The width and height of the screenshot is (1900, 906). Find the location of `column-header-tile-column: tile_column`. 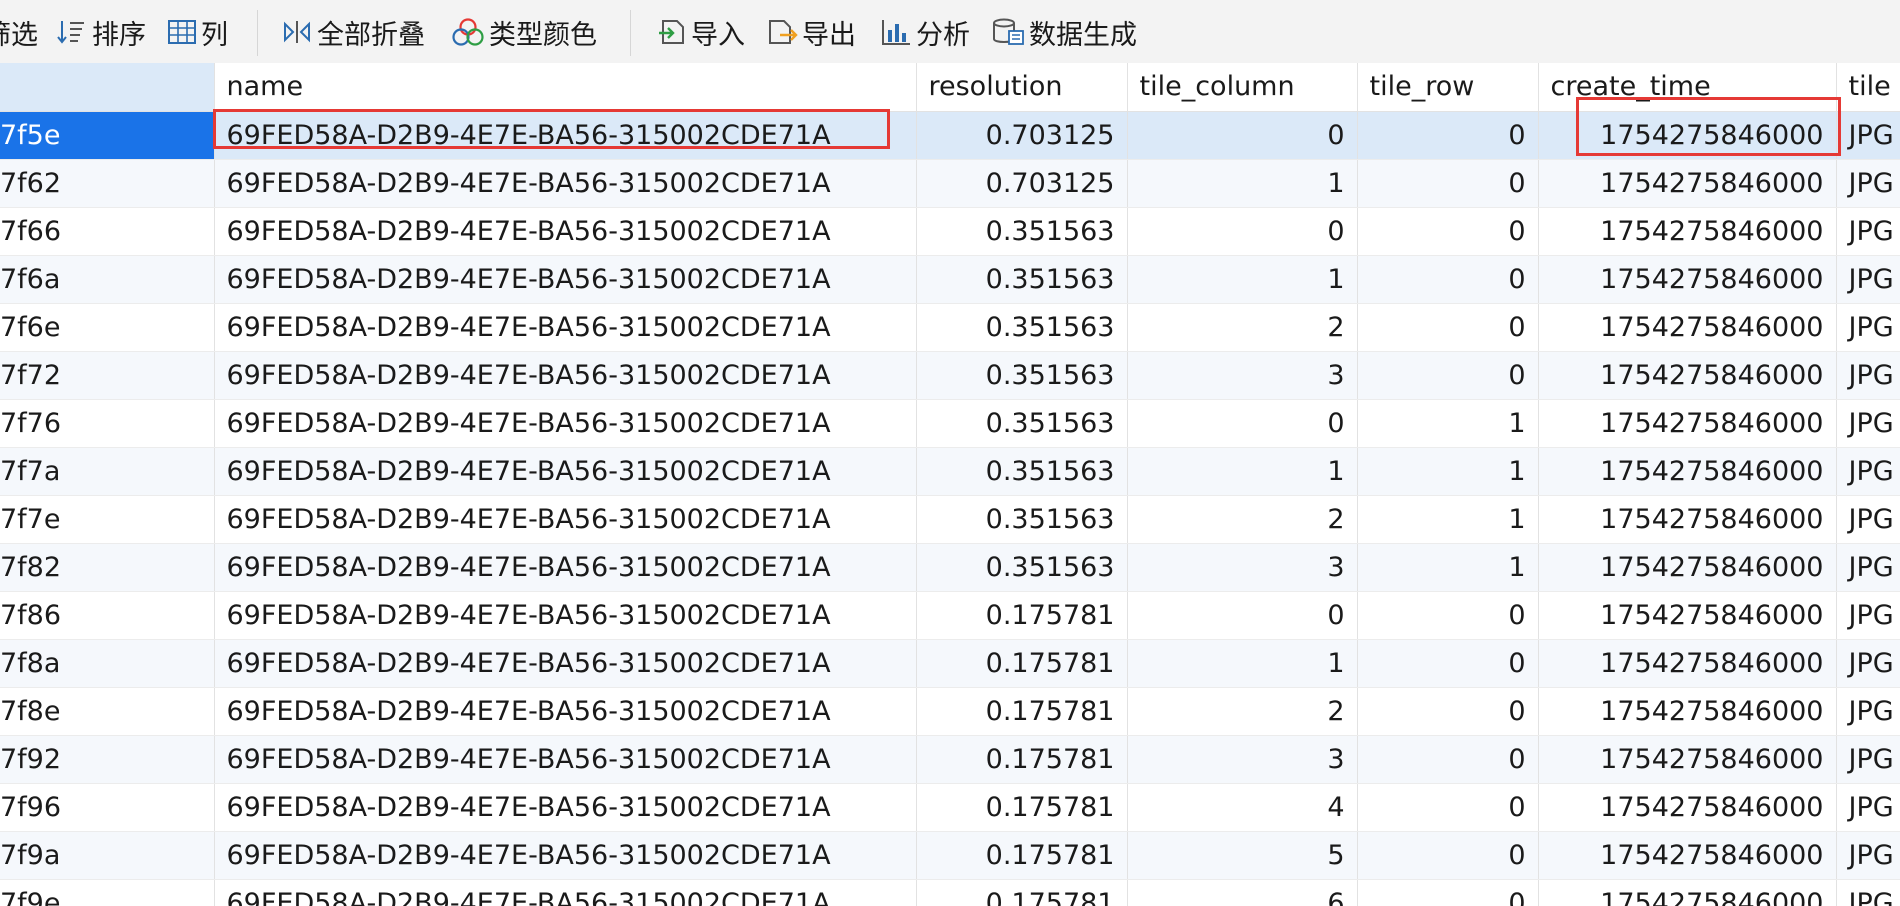

column-header-tile-column: tile_column is located at coordinates (1242, 87).